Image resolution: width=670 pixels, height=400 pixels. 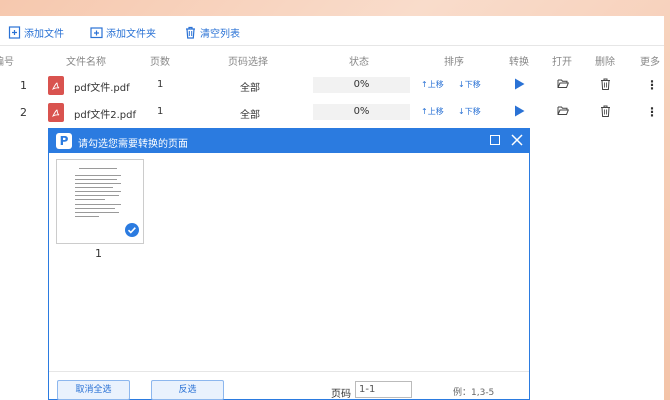 I want to click on add-file-button: 添加文件, so click(x=36, y=32).